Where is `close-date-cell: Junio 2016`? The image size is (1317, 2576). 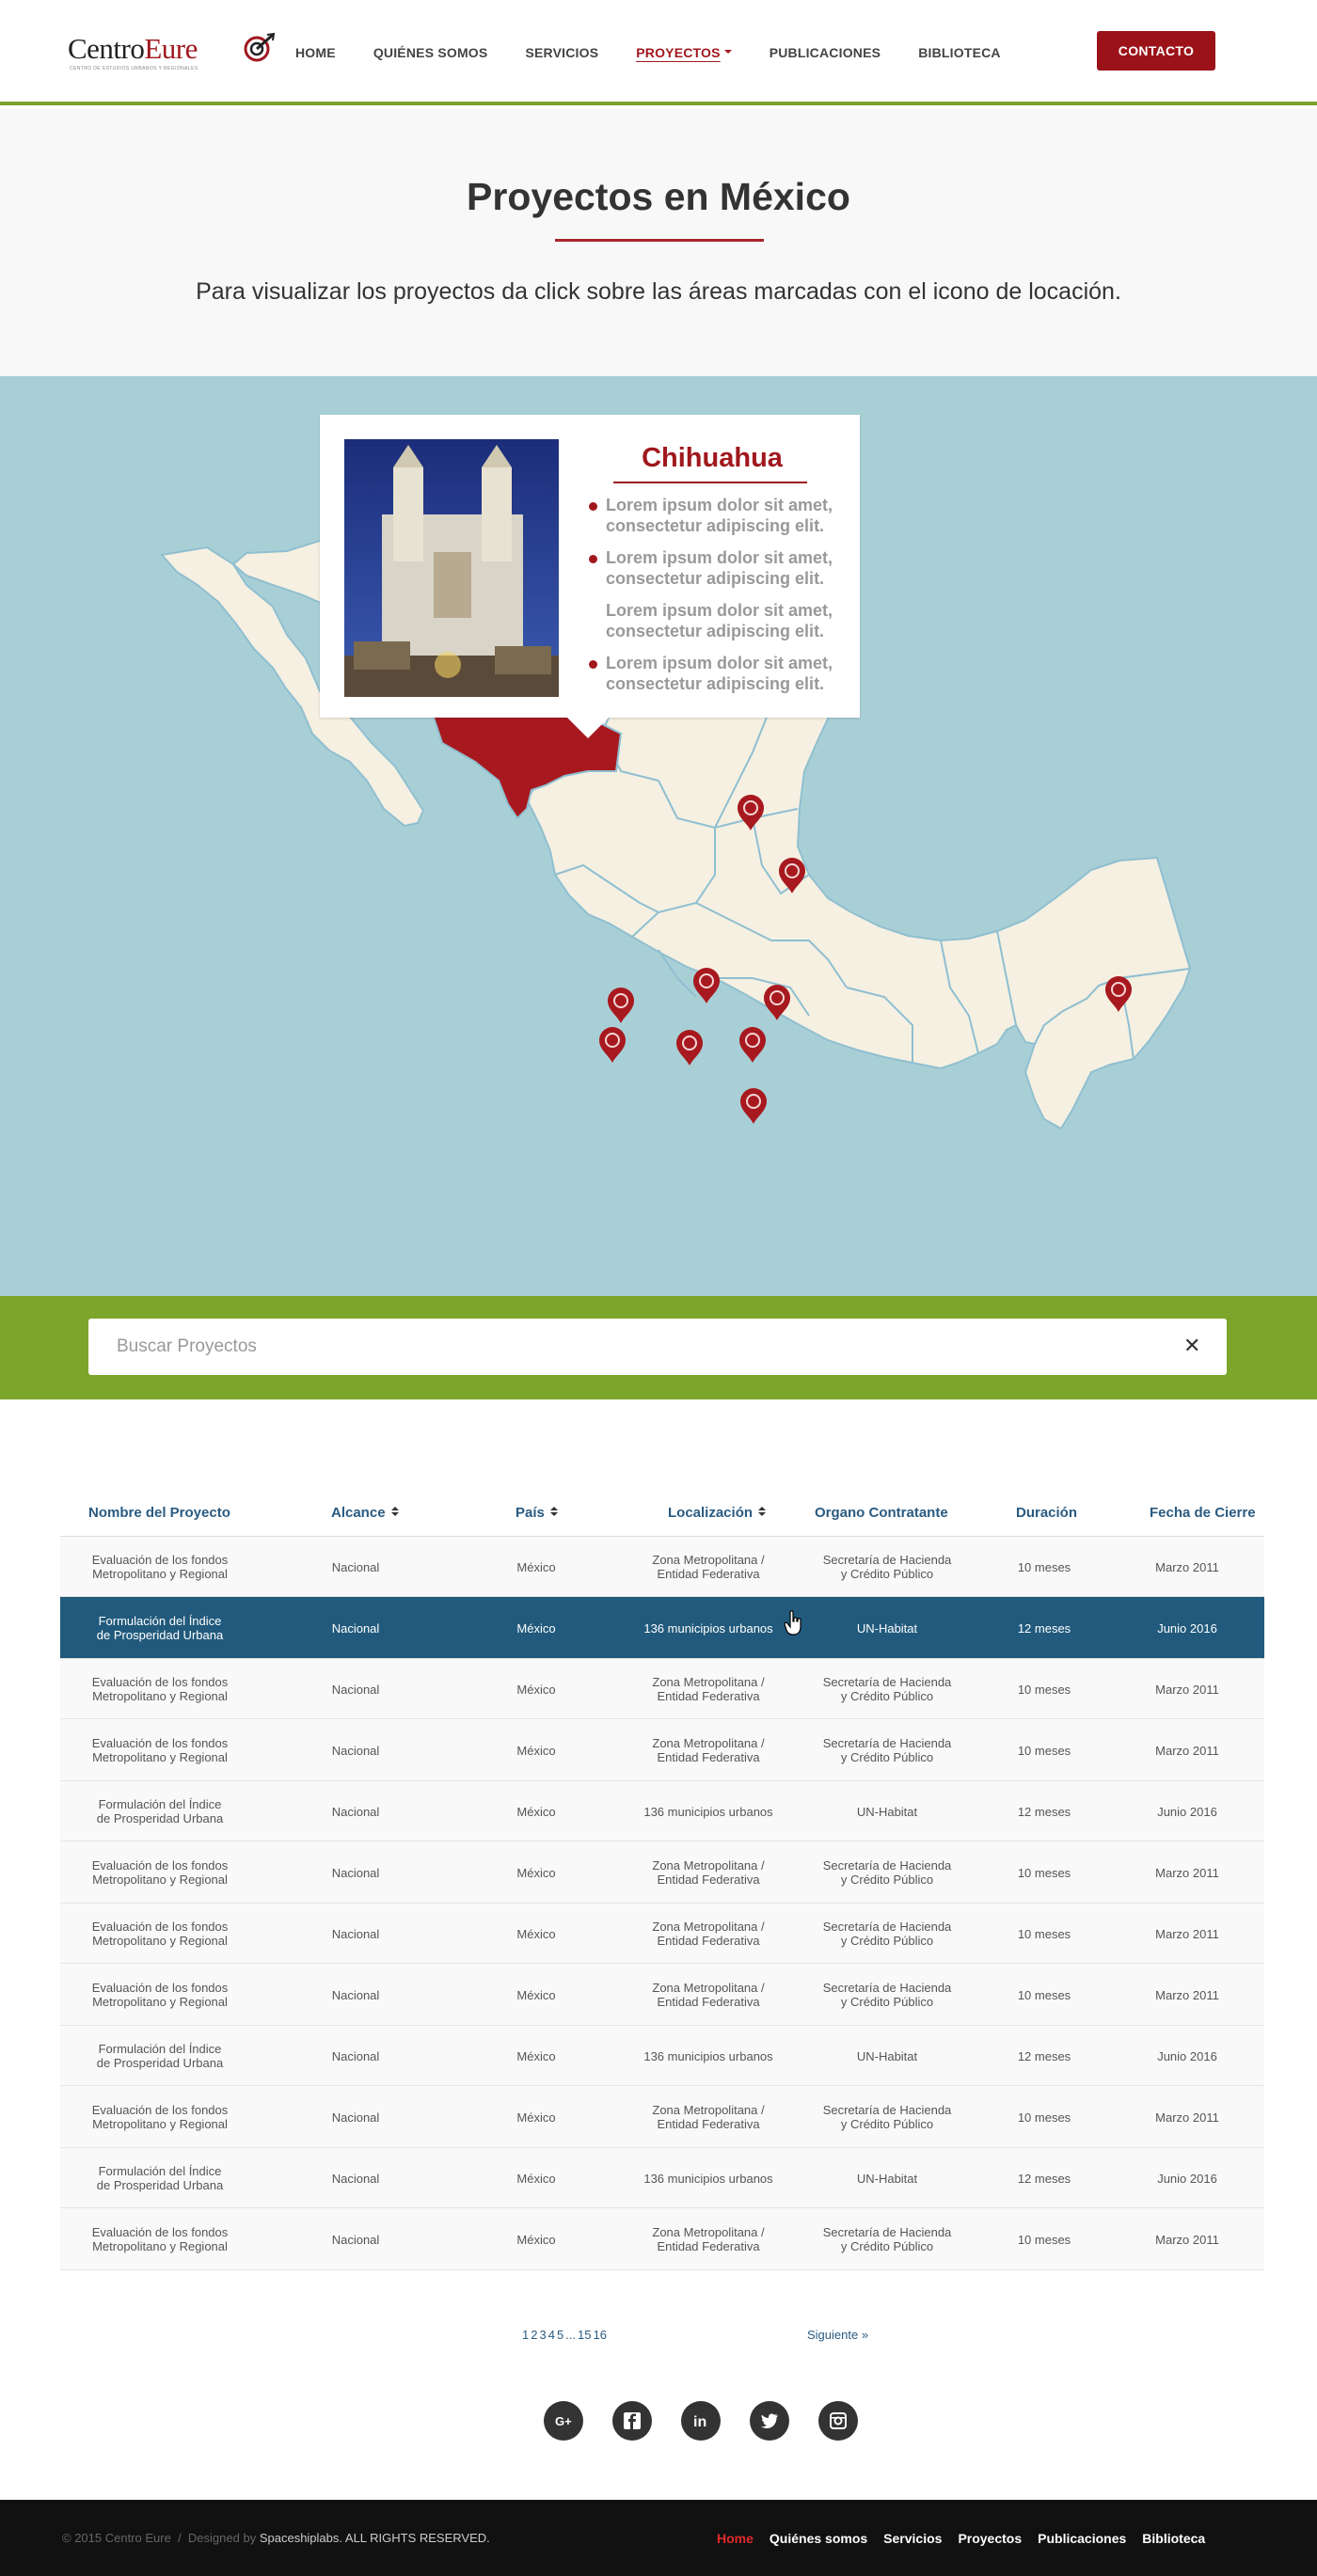
close-date-cell: Junio 2016 is located at coordinates (1187, 1812).